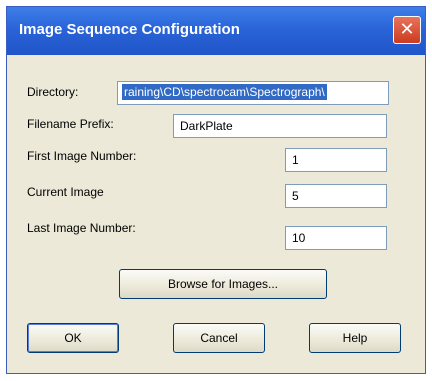  I want to click on last-image-label: Last Image Number:, so click(81, 228).